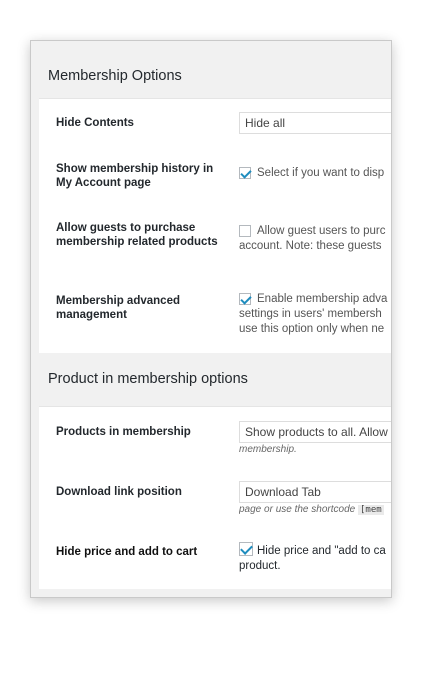  Describe the element at coordinates (123, 432) in the screenshot. I see `products-in-membership-label: Products in membership` at that location.